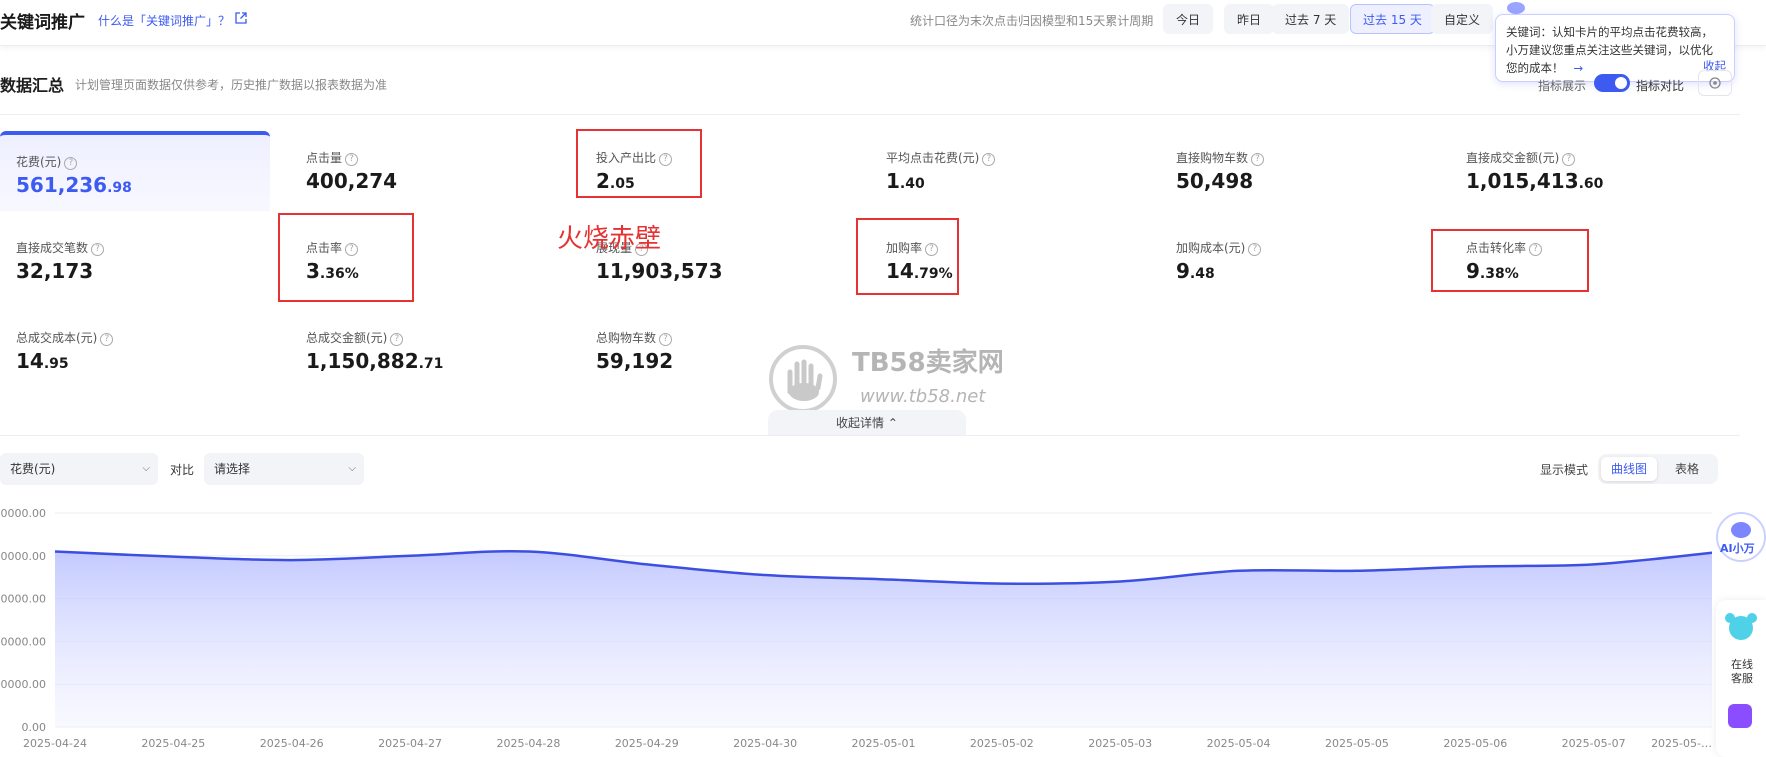 Image resolution: width=1766 pixels, height=757 pixels. What do you see at coordinates (42, 23) in the screenshot?
I see `page-title: 关键词推广` at bounding box center [42, 23].